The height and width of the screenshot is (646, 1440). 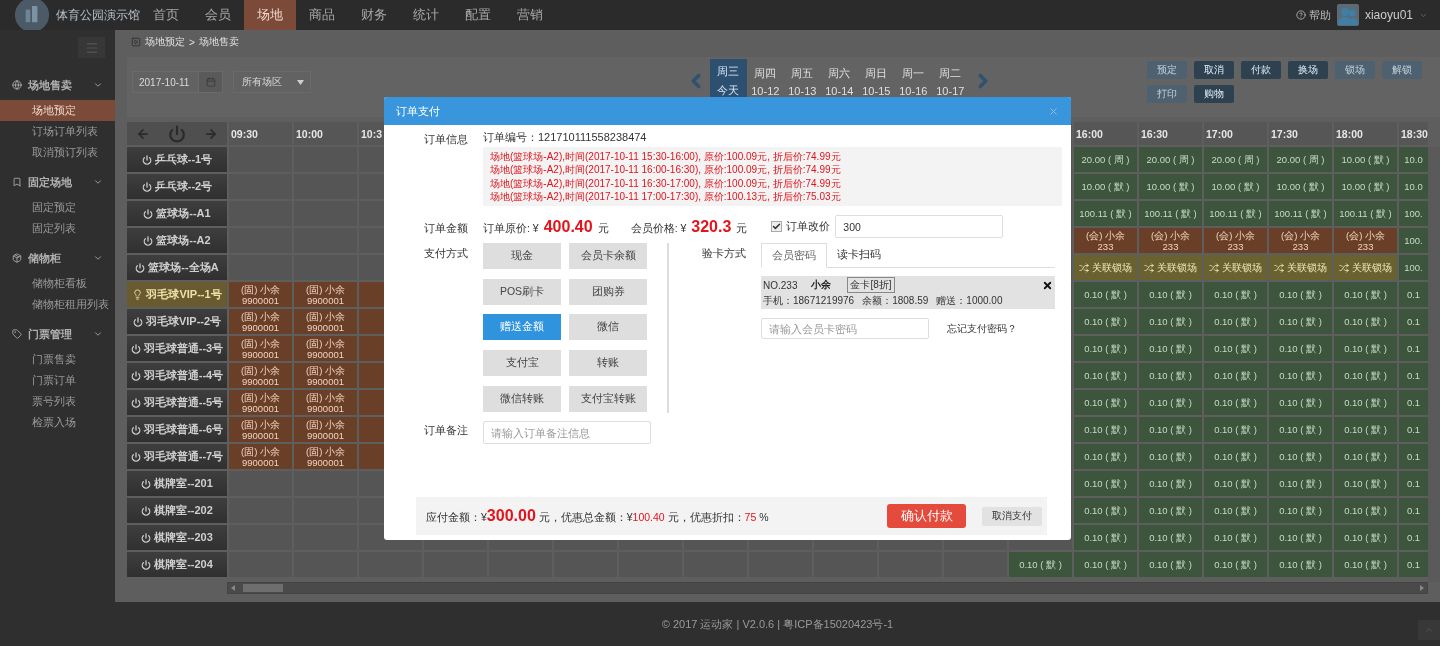 What do you see at coordinates (1347, 15) in the screenshot?
I see `user-avatar-icon` at bounding box center [1347, 15].